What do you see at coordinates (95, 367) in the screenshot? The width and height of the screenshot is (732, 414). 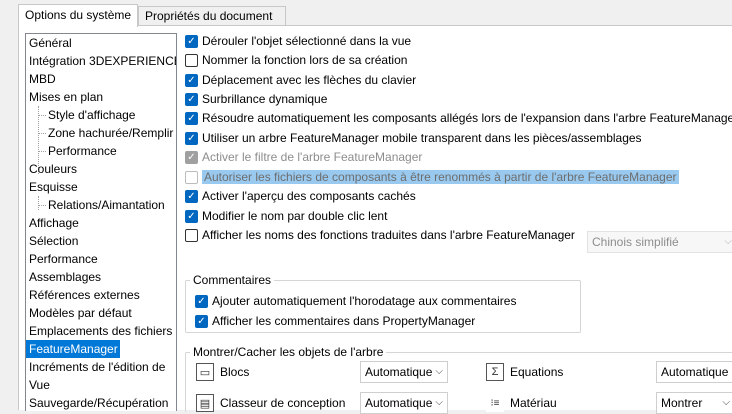 I see `category-spin-box-increments: Incréments de l'édition de` at bounding box center [95, 367].